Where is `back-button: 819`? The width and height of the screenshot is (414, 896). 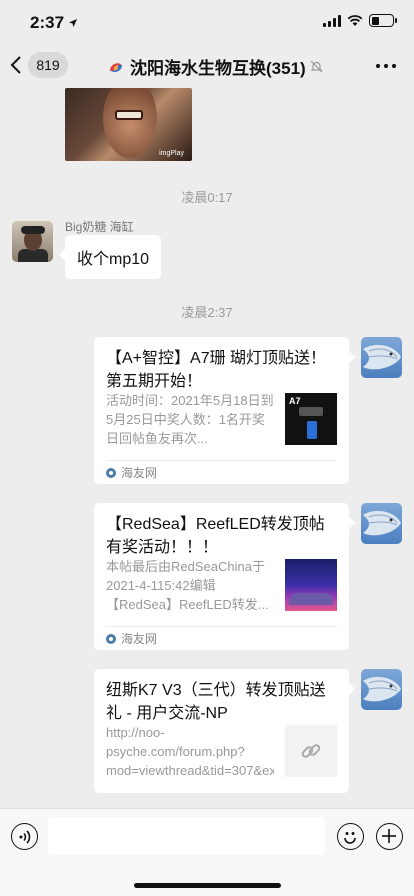
back-button: 819 is located at coordinates (39, 65).